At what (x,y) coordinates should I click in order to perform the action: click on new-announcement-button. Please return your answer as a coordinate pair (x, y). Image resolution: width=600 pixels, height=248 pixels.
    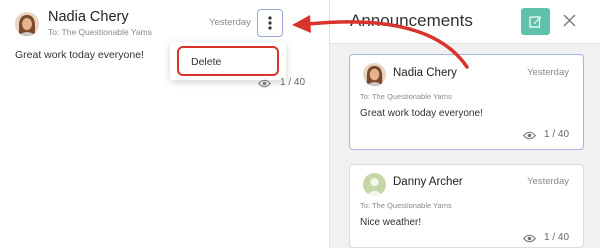
    Looking at the image, I should click on (535, 21).